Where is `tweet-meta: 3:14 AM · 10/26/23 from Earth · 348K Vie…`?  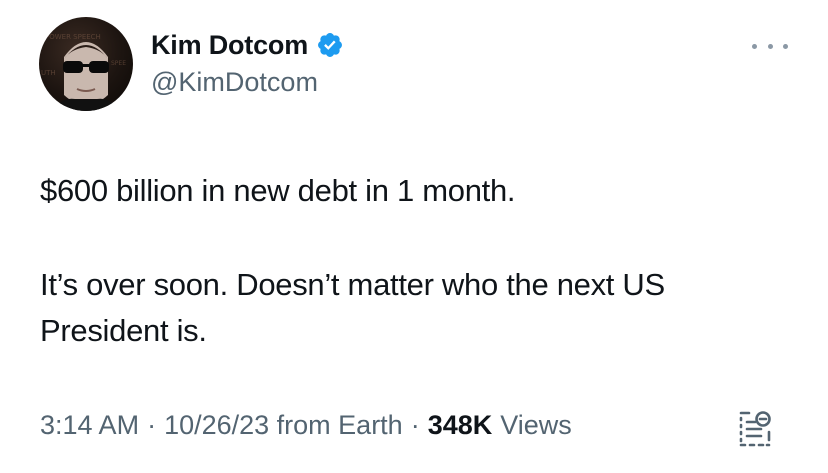
tweet-meta: 3:14 AM · 10/26/23 from Earth · 348K Vie… is located at coordinates (306, 425).